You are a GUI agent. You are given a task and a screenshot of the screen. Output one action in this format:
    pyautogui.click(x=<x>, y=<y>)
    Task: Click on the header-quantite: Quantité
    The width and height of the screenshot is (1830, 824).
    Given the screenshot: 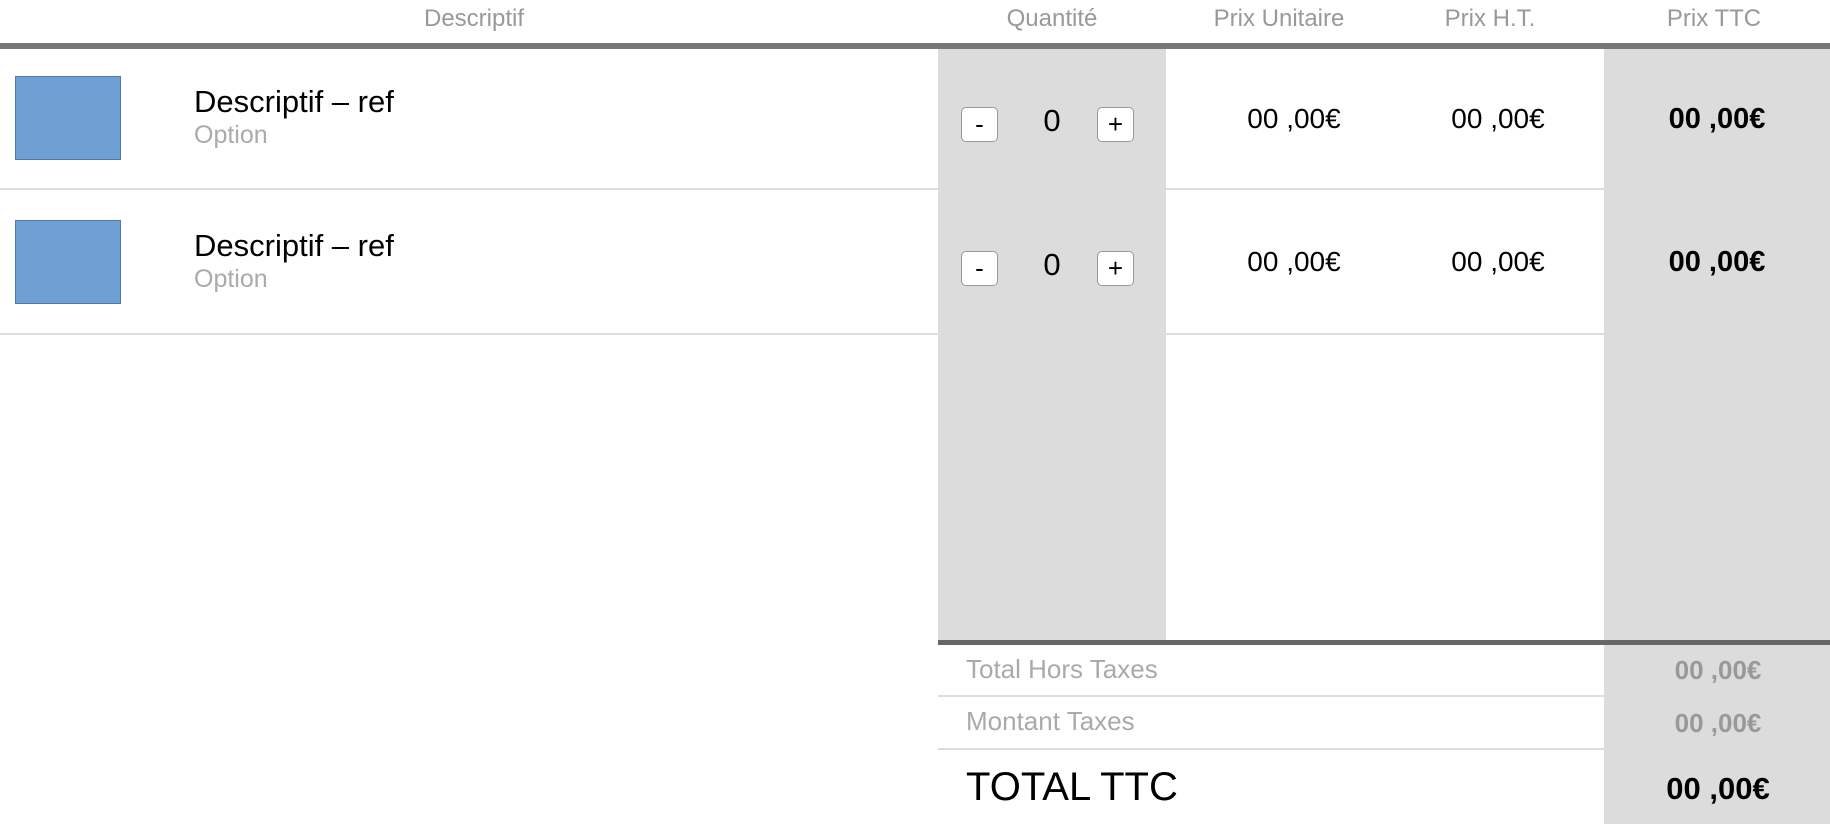 What is the action you would take?
    pyautogui.click(x=1052, y=18)
    